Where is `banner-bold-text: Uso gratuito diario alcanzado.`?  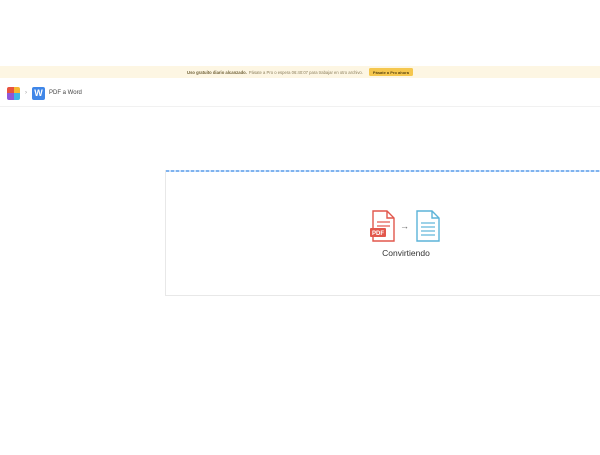 banner-bold-text: Uso gratuito diario alcanzado. is located at coordinates (217, 72).